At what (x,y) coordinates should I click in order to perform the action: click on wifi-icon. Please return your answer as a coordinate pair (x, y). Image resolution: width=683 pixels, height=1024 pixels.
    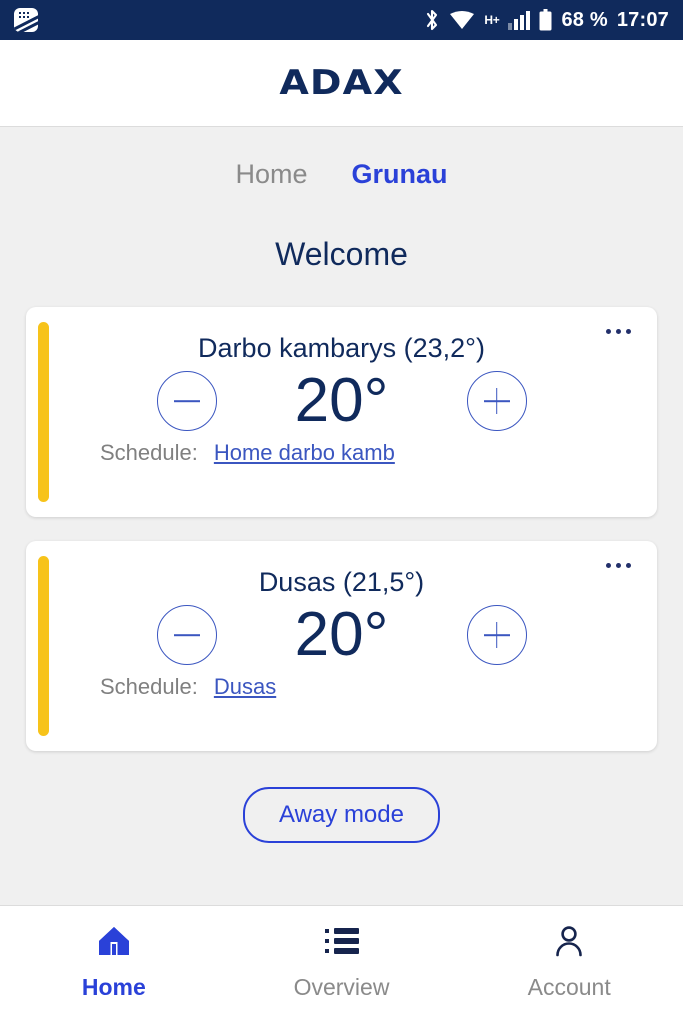
    Looking at the image, I should click on (462, 20).